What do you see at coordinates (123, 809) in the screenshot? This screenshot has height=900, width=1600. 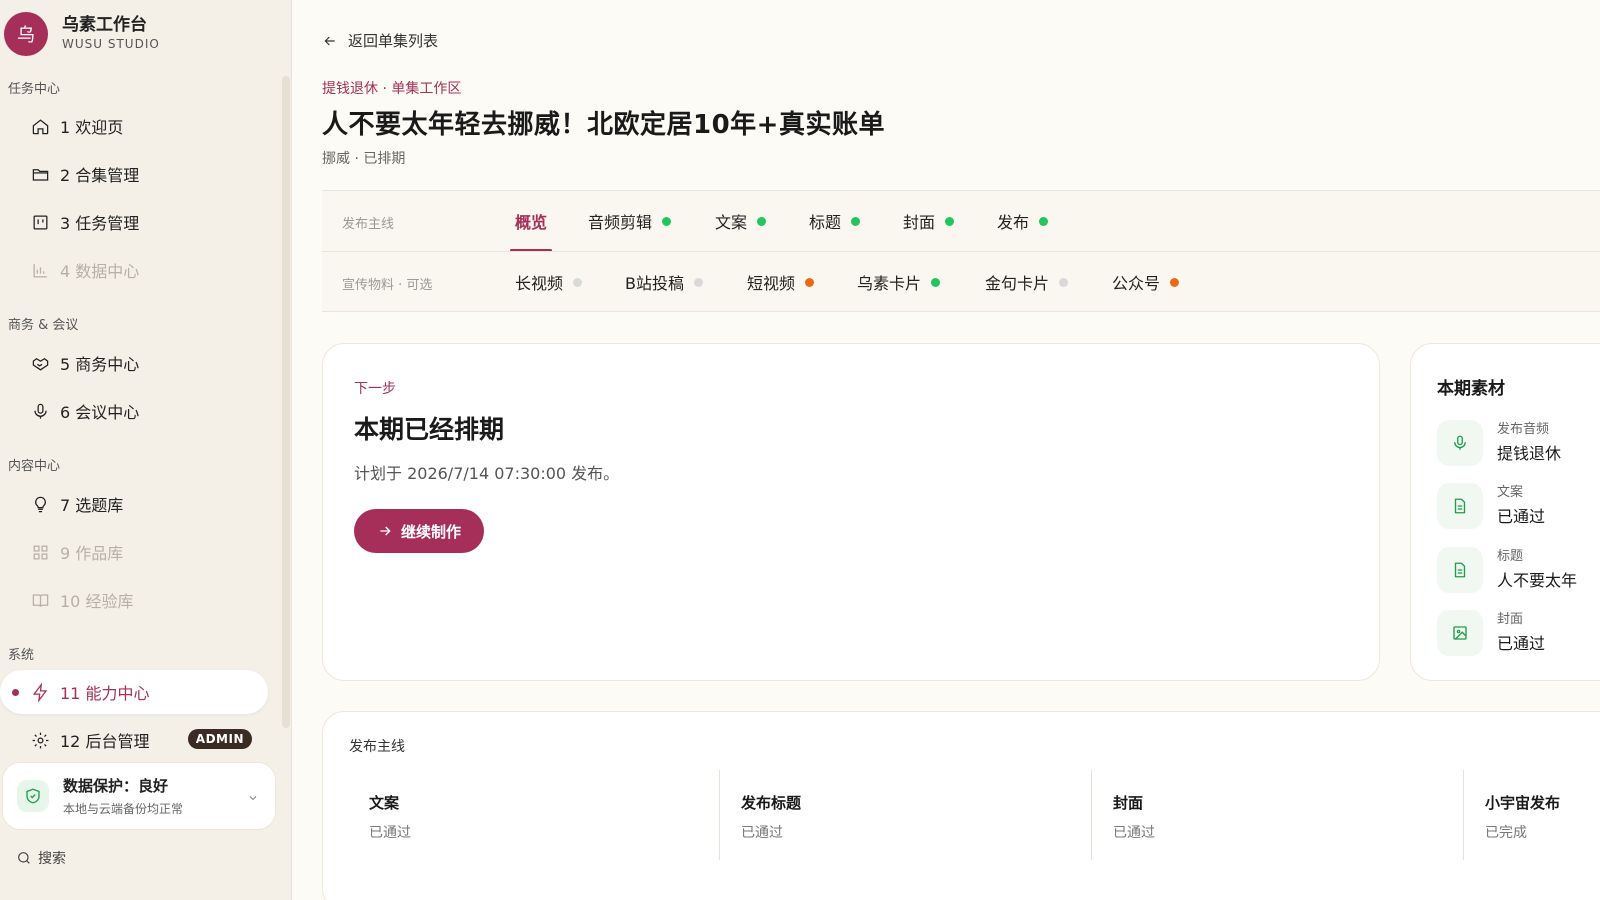 I see `protection-subtitle: 本地与云端备份均正常` at bounding box center [123, 809].